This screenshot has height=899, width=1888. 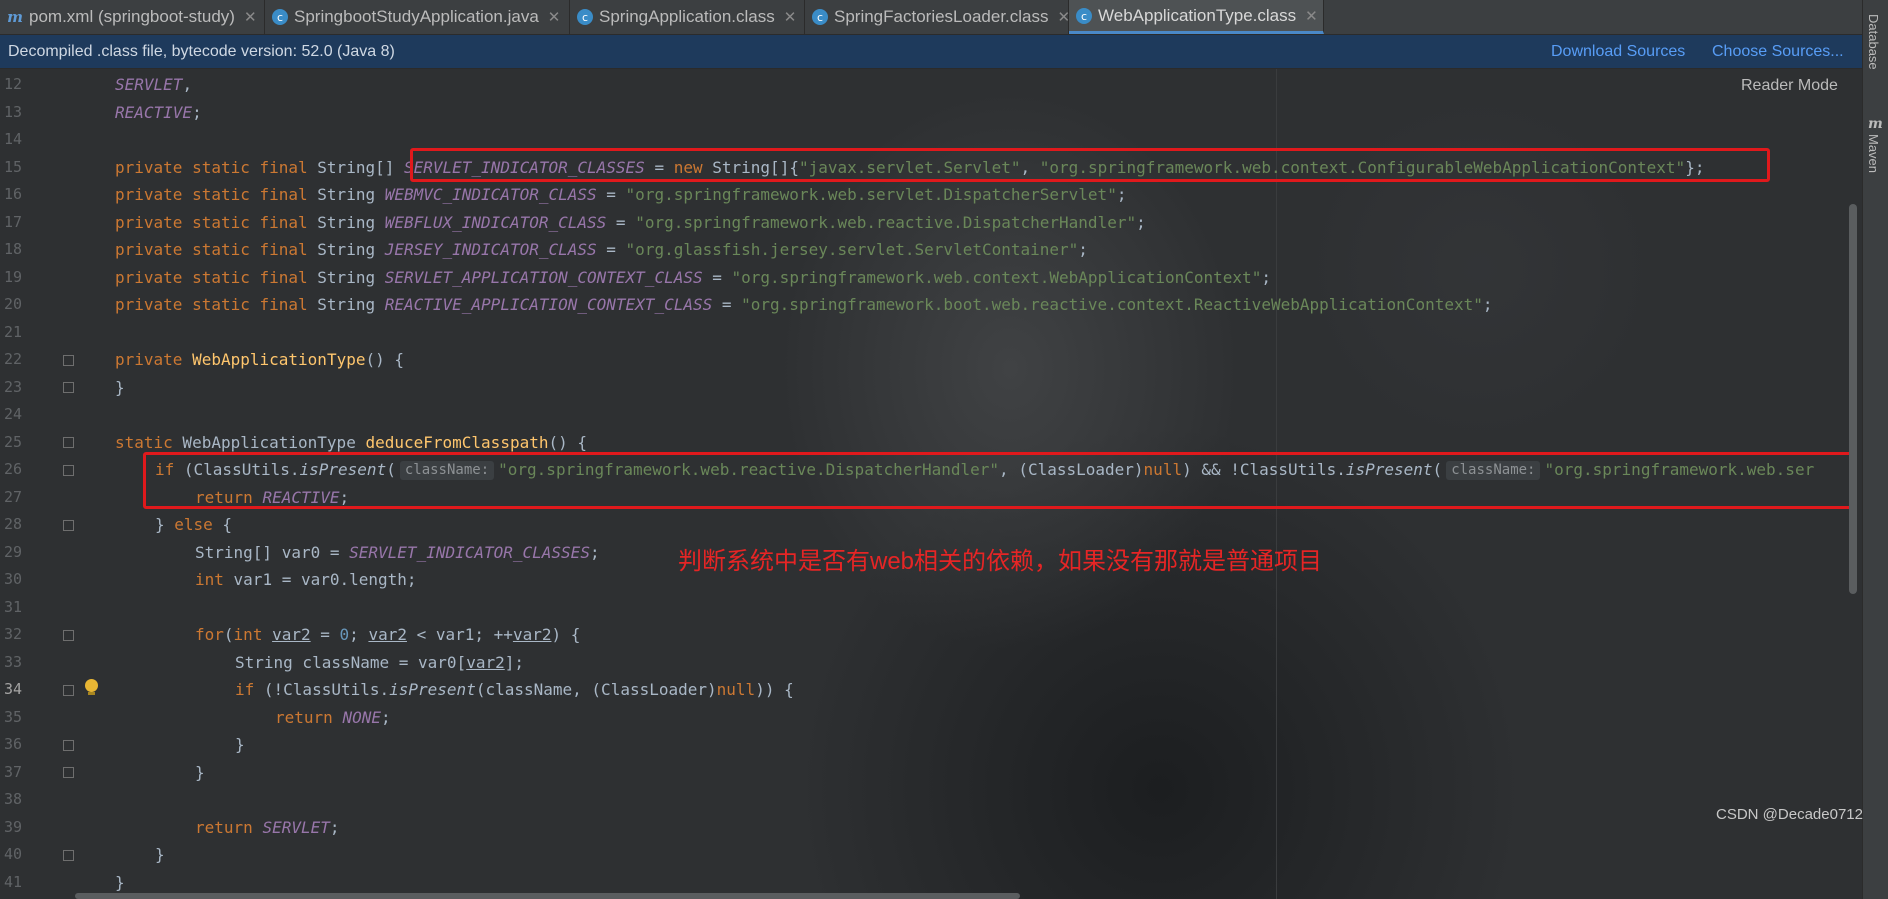 I want to click on code-line: } else {, so click(x=194, y=524).